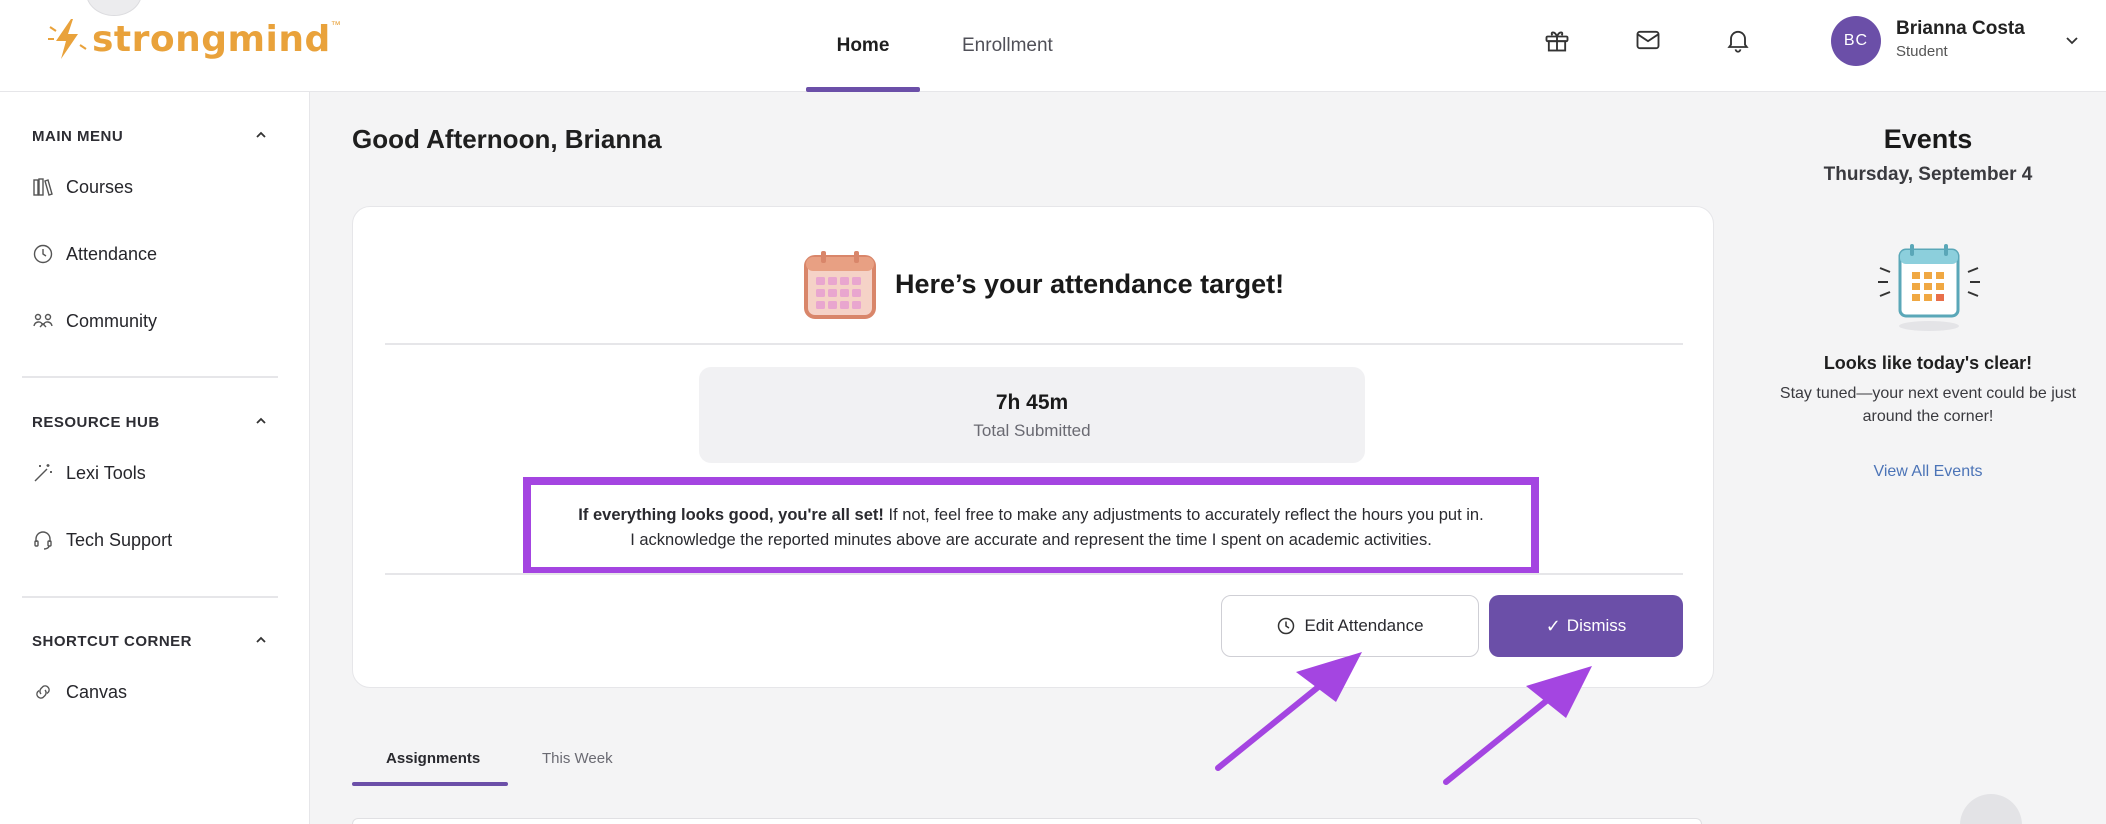 This screenshot has width=2106, height=824. What do you see at coordinates (1596, 625) in the screenshot?
I see `dismiss-label: Dismiss` at bounding box center [1596, 625].